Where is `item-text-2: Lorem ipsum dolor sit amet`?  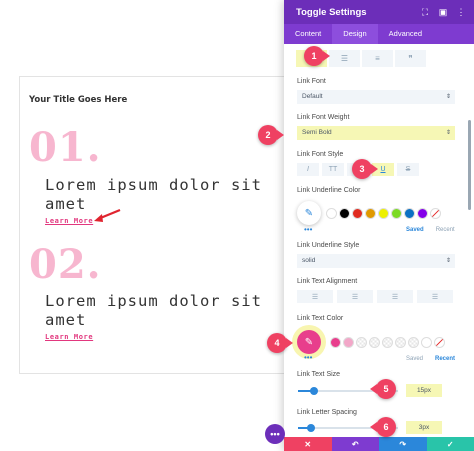
item-text-2: Lorem ipsum dolor sit amet is located at coordinates (153, 310).